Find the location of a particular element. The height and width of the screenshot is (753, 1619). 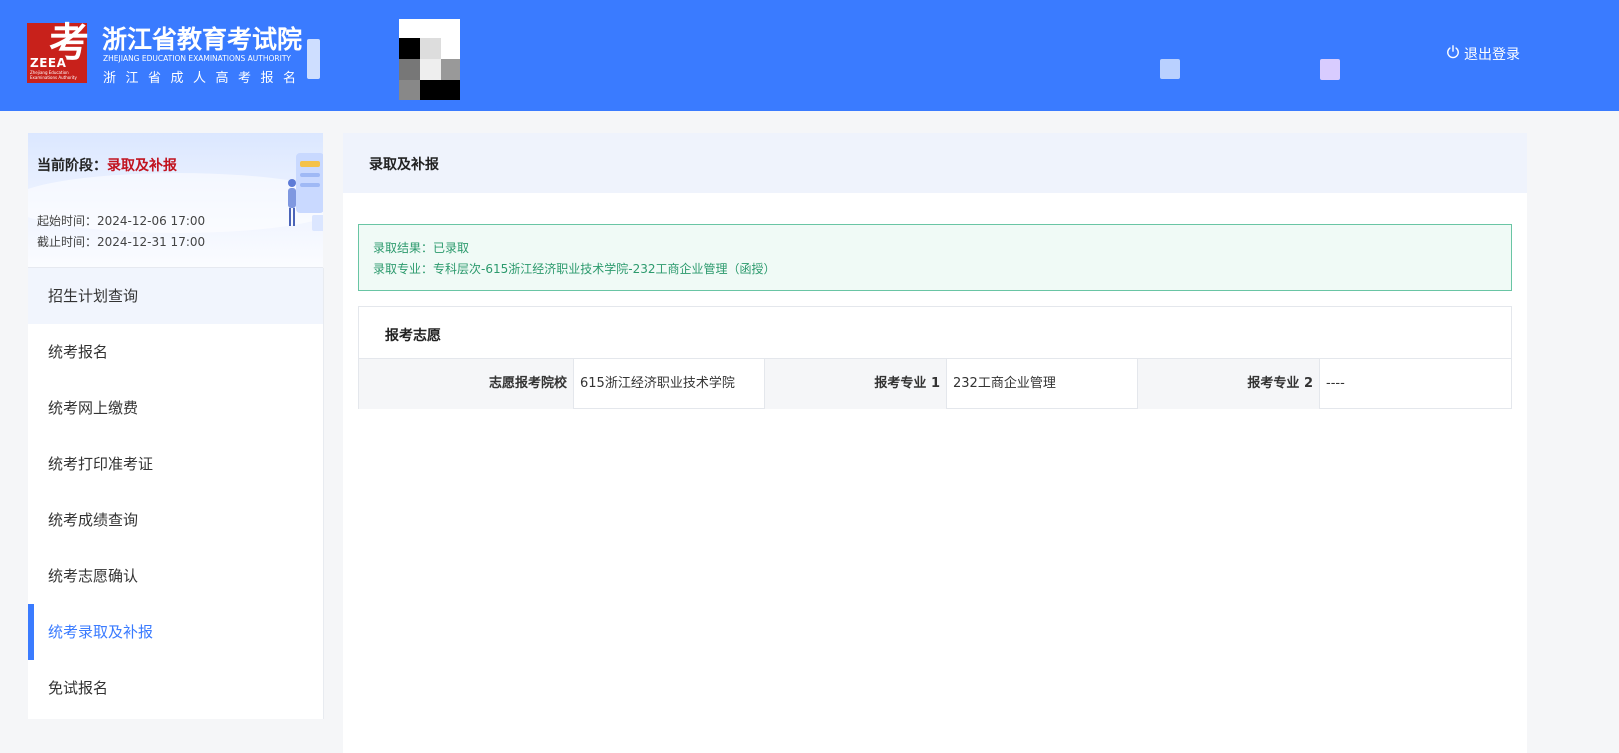

page-title: 录取及补报 is located at coordinates (404, 165).